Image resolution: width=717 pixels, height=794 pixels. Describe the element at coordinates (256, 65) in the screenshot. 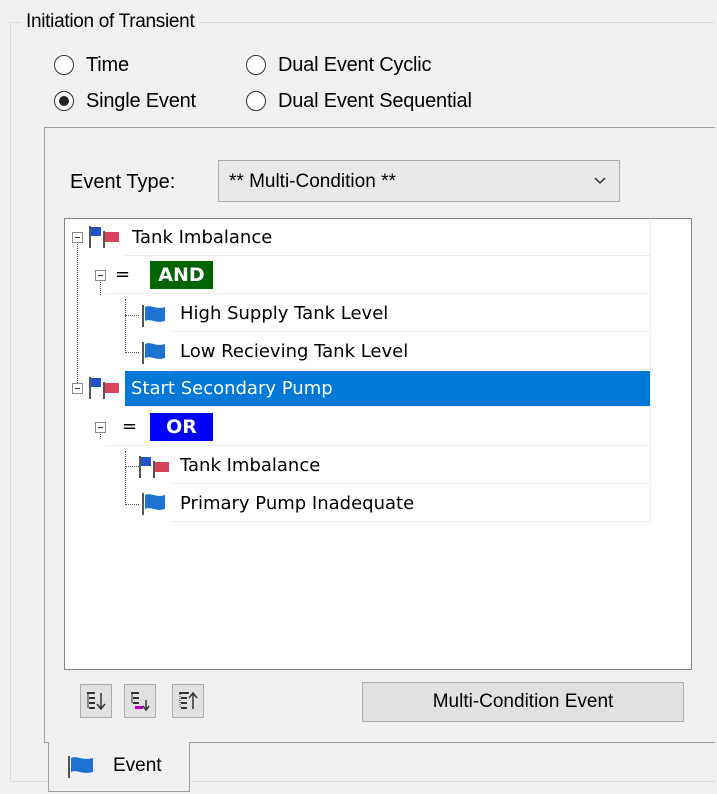

I see `radio-dual-event-cyclic-circle` at that location.